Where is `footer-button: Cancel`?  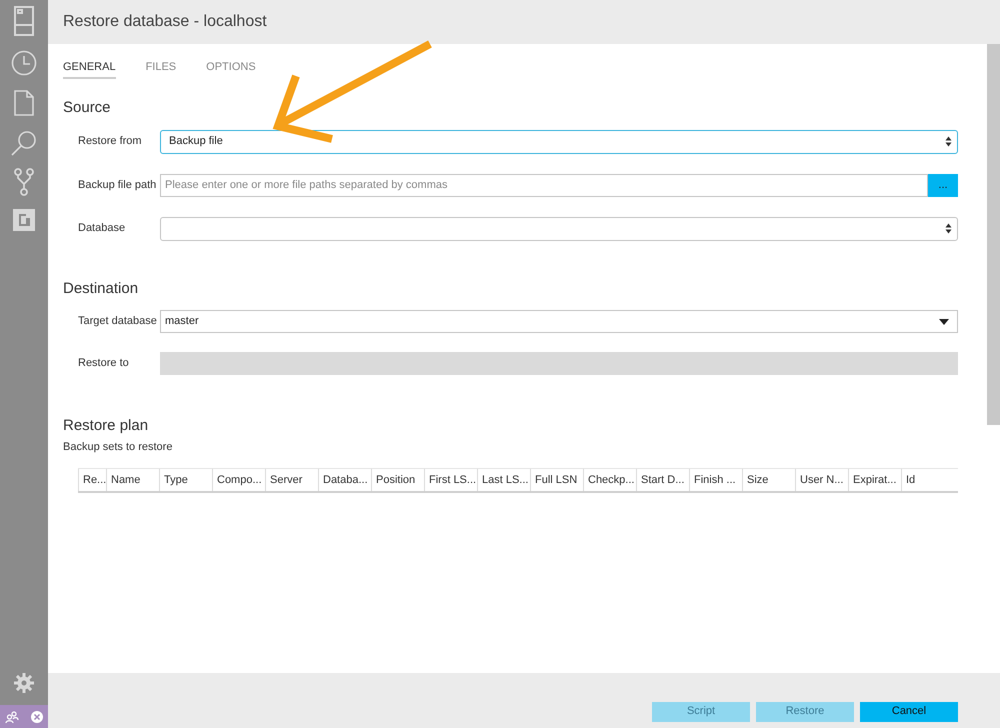 footer-button: Cancel is located at coordinates (909, 712).